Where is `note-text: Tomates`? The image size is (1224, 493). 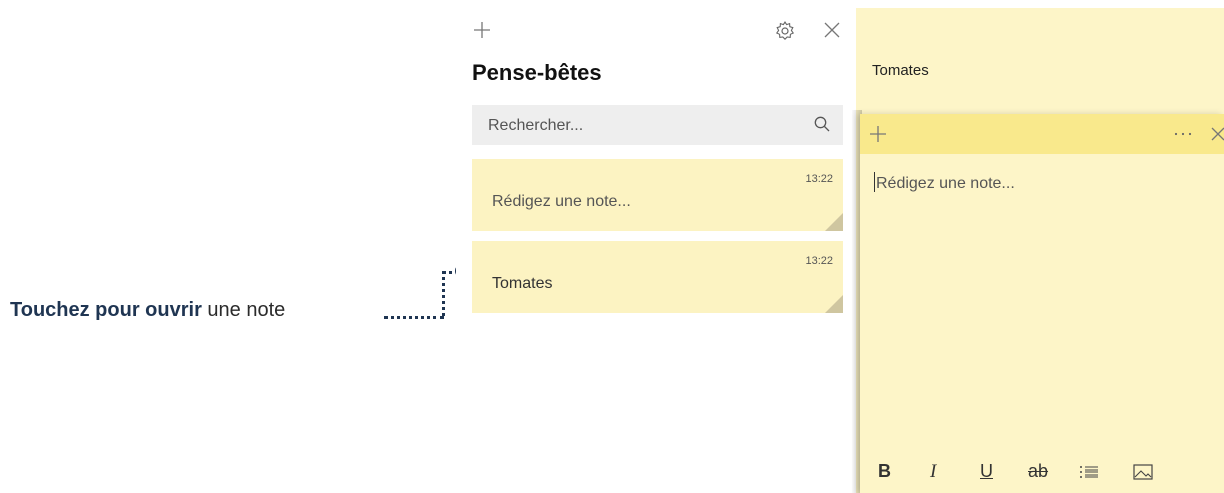 note-text: Tomates is located at coordinates (522, 283).